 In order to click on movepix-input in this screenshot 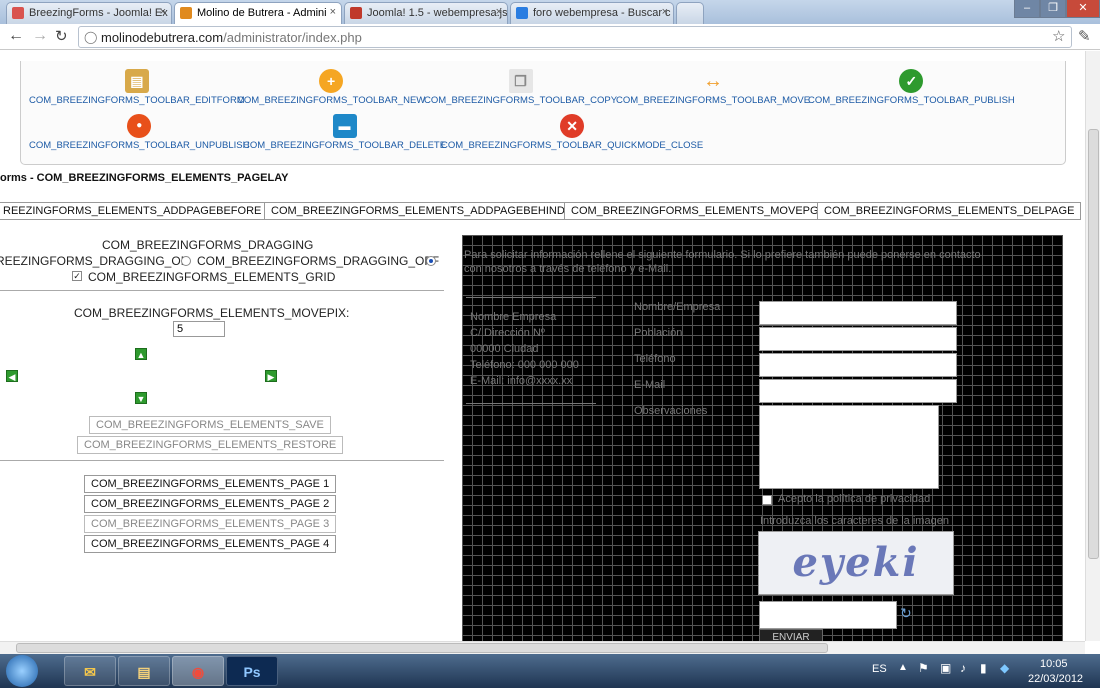, I will do `click(199, 329)`.